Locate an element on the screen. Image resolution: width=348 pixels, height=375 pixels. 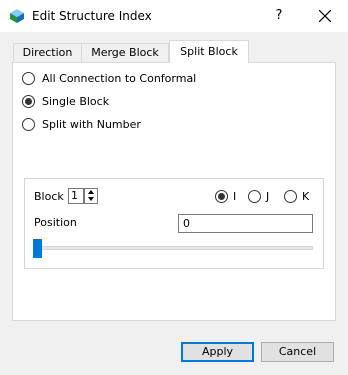
position-slider-thumb is located at coordinates (37, 248).